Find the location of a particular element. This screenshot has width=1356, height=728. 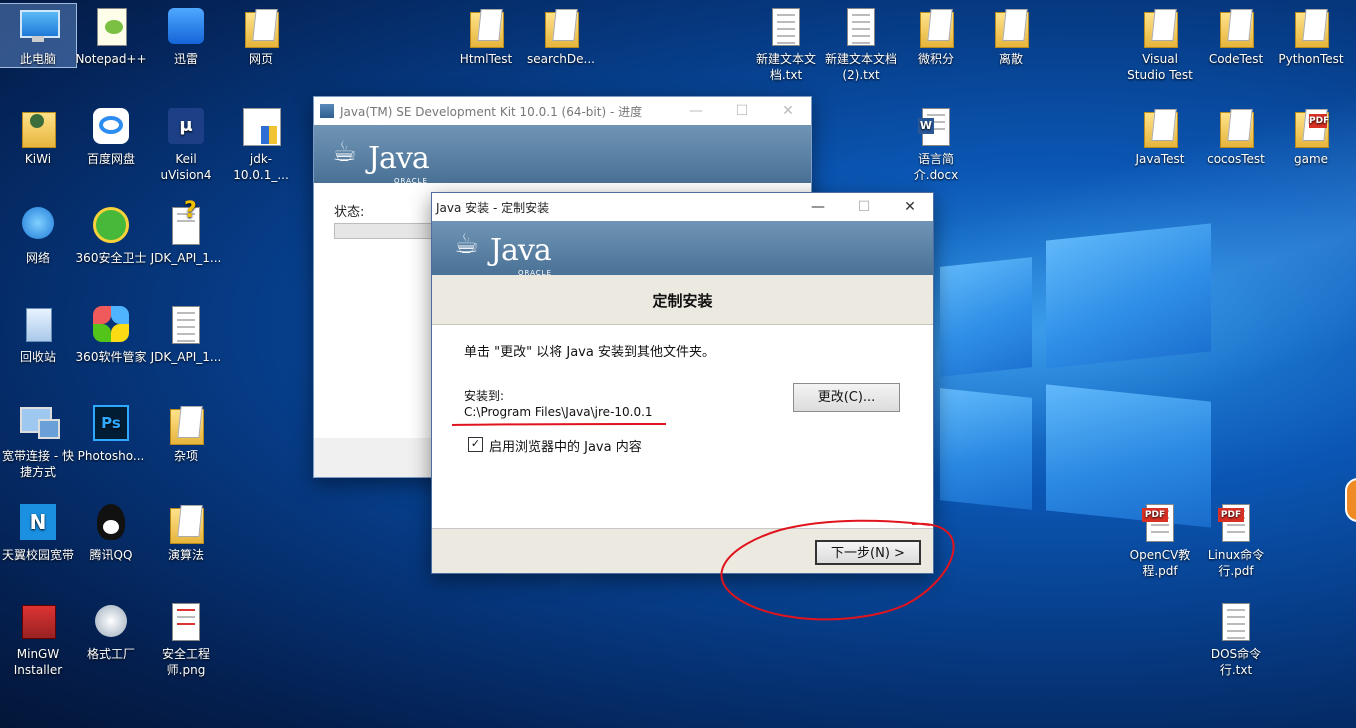

desktop-icon: 此电脑 is located at coordinates (38, 35).